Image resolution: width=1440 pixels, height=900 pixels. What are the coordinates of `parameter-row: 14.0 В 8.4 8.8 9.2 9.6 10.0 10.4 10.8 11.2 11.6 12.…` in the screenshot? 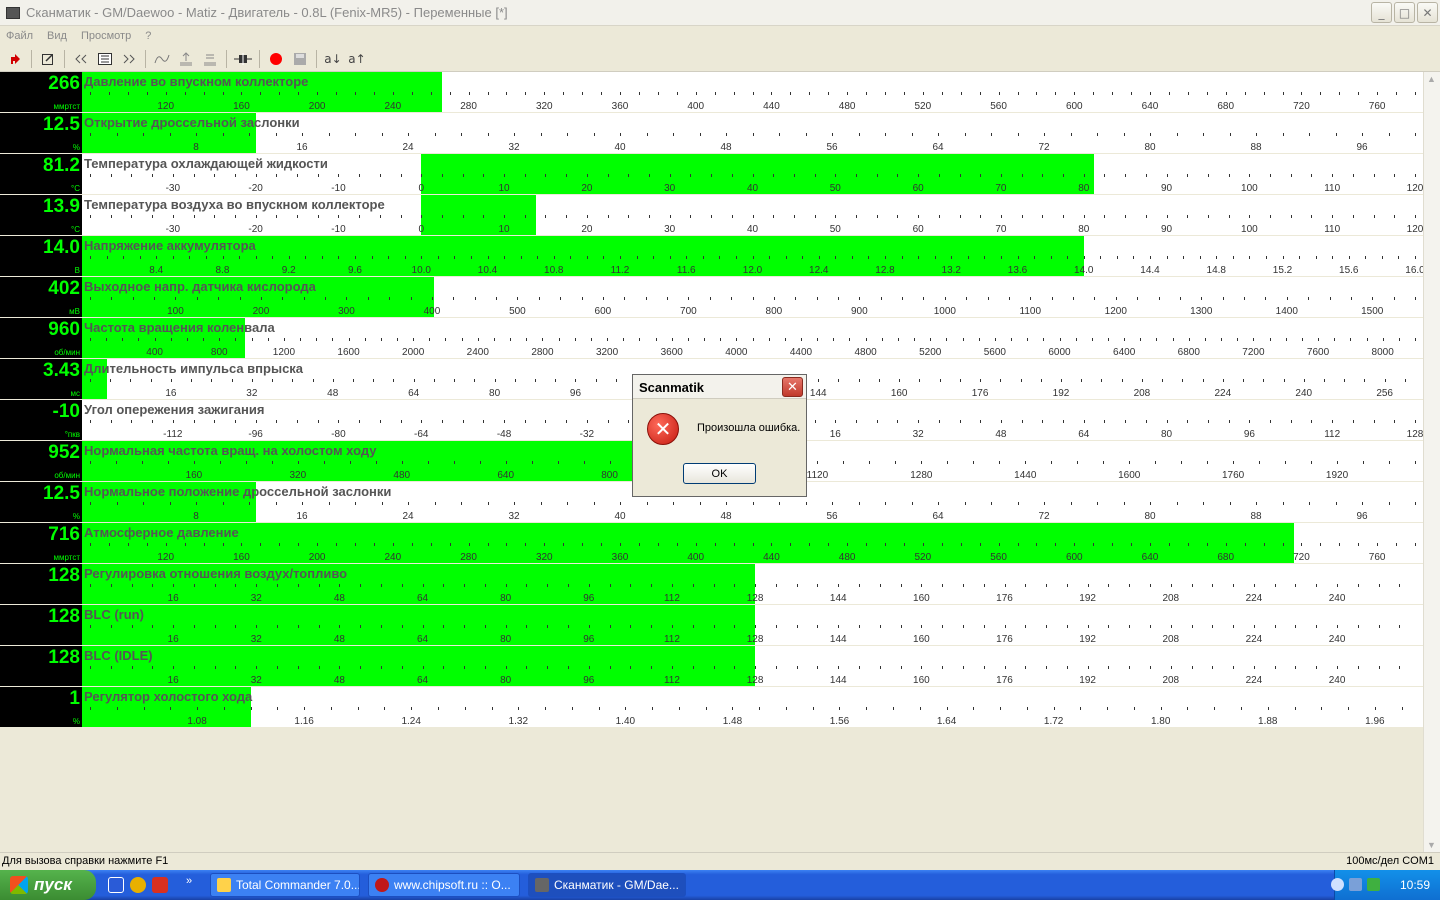 It's located at (711, 256).